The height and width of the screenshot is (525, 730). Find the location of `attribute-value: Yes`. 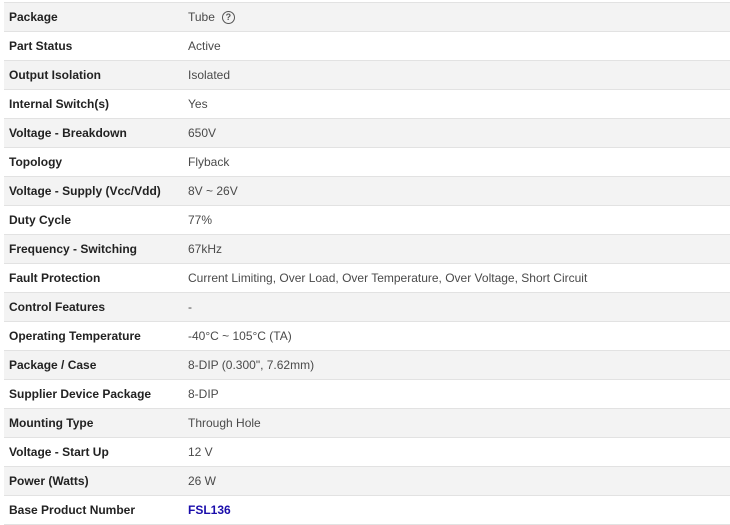

attribute-value: Yes is located at coordinates (198, 104).